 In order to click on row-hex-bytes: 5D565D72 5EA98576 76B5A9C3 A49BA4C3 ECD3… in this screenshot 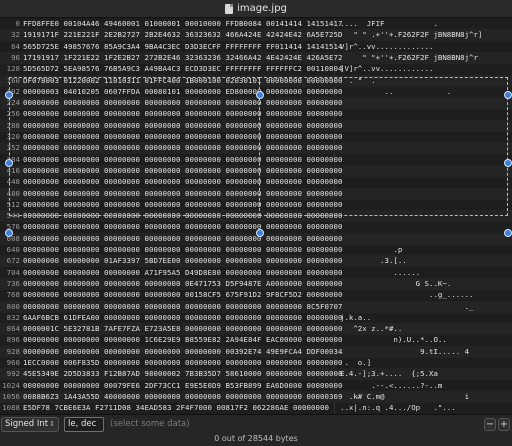, I will do `click(182, 69)`.